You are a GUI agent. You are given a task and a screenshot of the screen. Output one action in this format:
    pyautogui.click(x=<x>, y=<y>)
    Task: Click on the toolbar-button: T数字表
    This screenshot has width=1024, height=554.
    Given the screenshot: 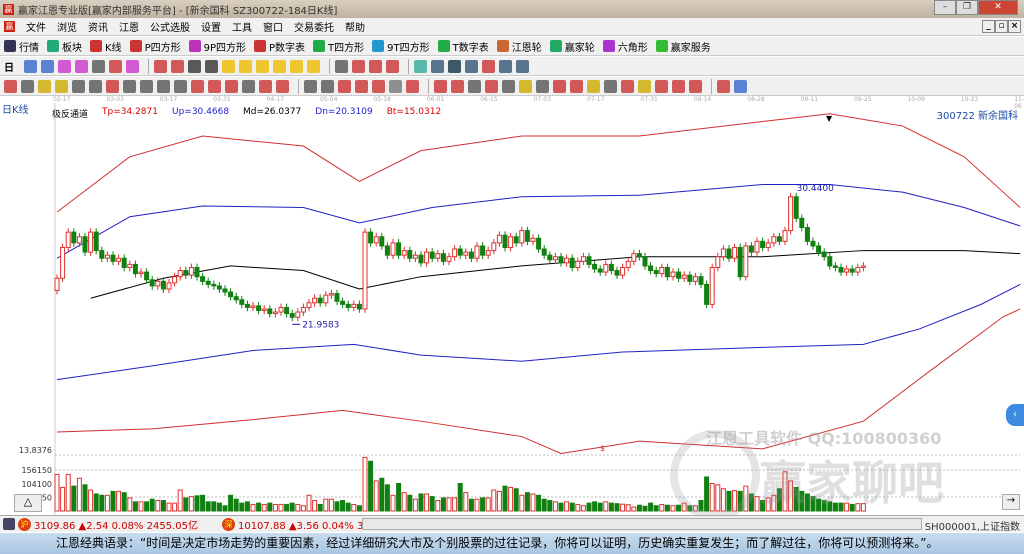 What is the action you would take?
    pyautogui.click(x=463, y=46)
    